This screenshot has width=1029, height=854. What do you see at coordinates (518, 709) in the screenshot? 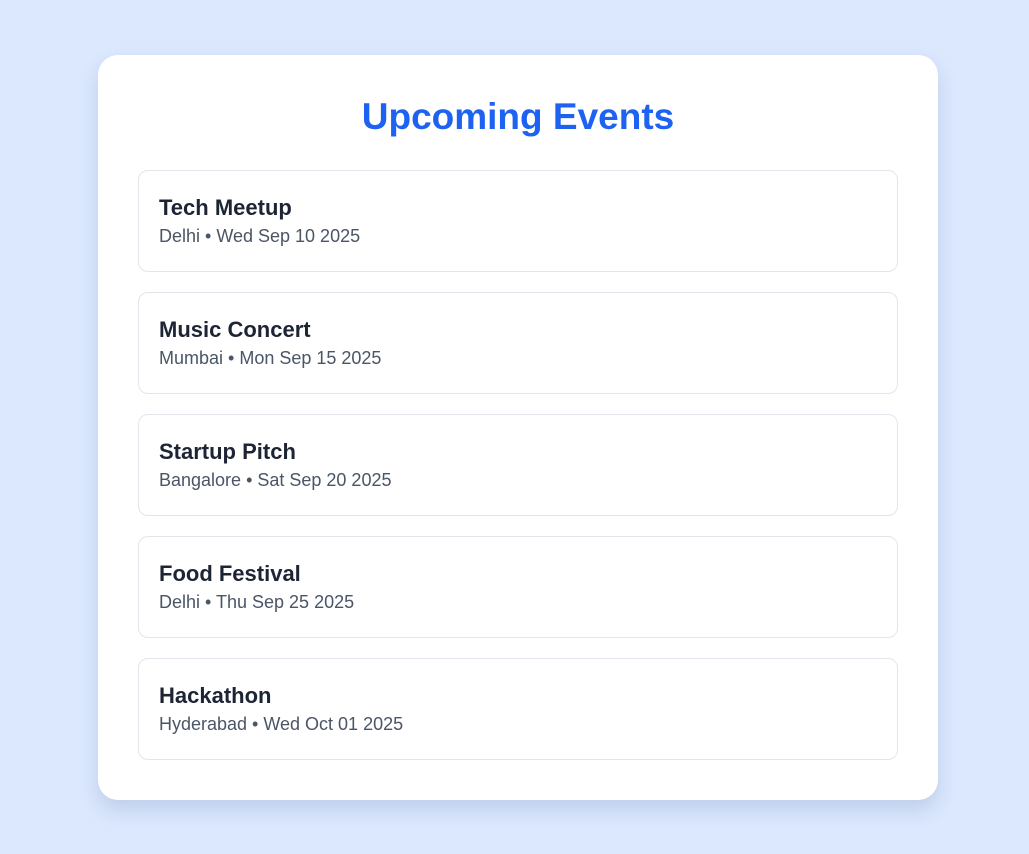
I see `event-item-hackathon: Hackathon Hyderabad • Wed Oct 01 2025` at bounding box center [518, 709].